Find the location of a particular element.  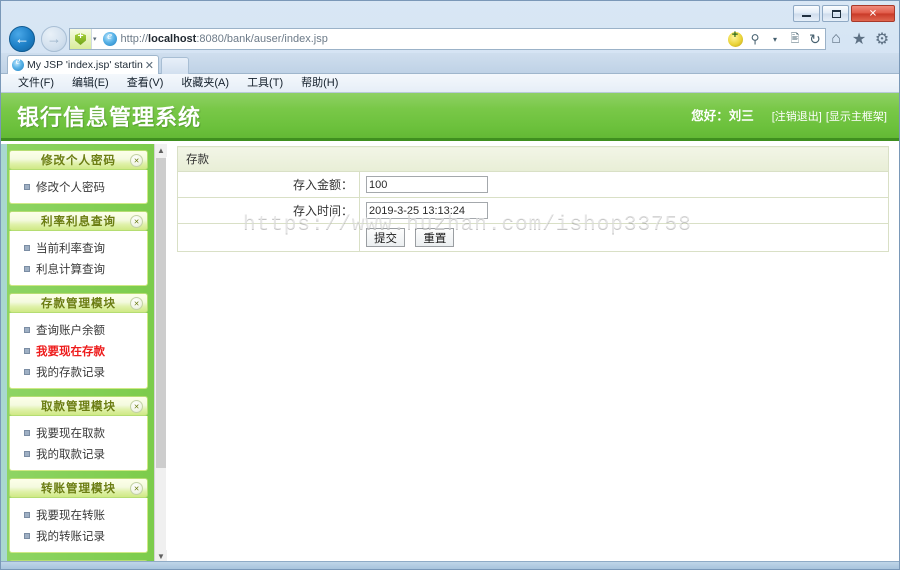

sidebar-group-title: 利率利息查询 is located at coordinates (78, 222).